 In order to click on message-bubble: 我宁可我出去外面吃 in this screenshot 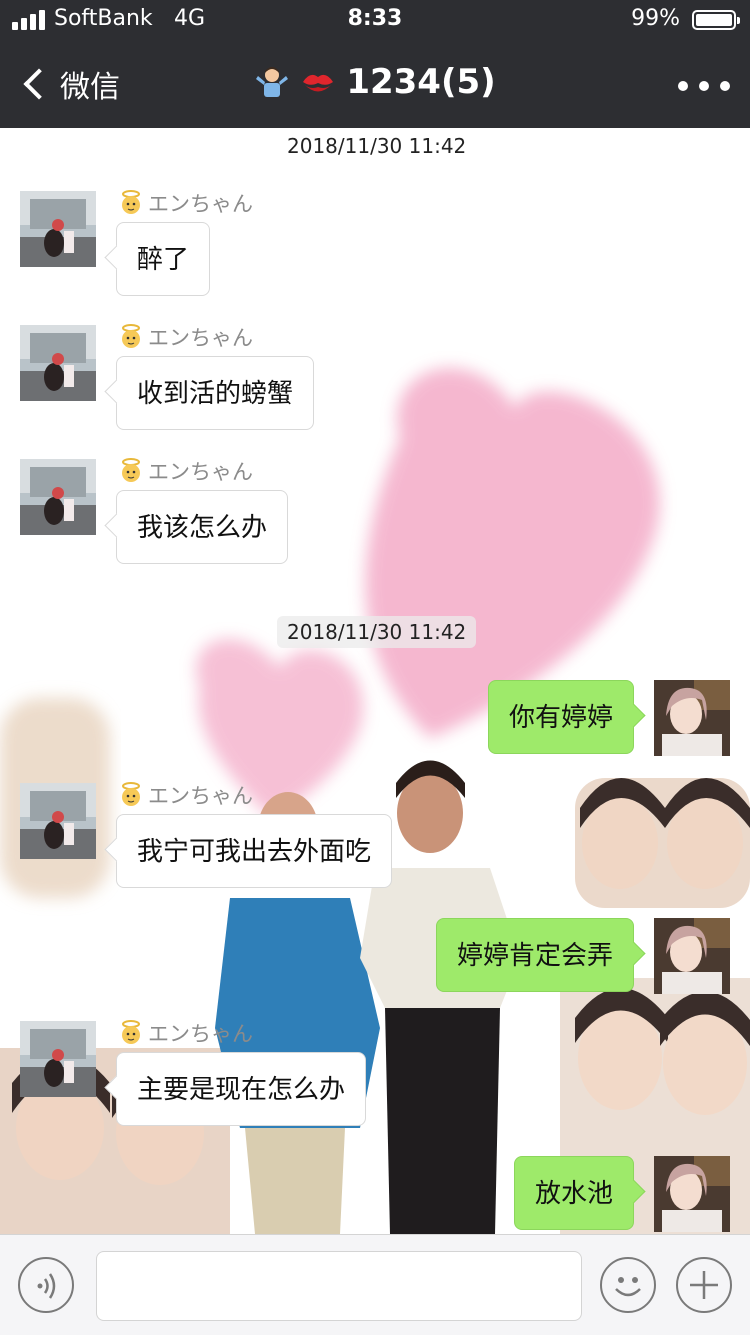, I will do `click(254, 851)`.